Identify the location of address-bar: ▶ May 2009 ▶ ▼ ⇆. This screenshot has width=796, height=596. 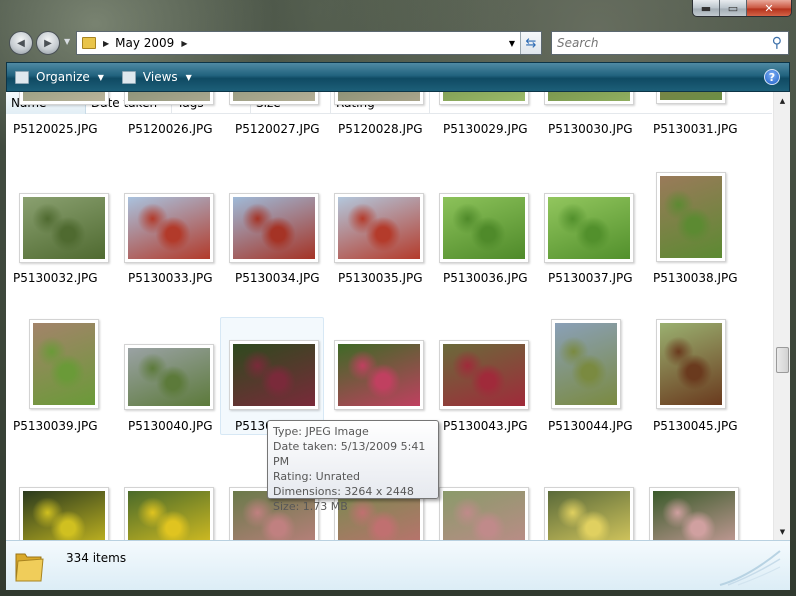
(309, 43).